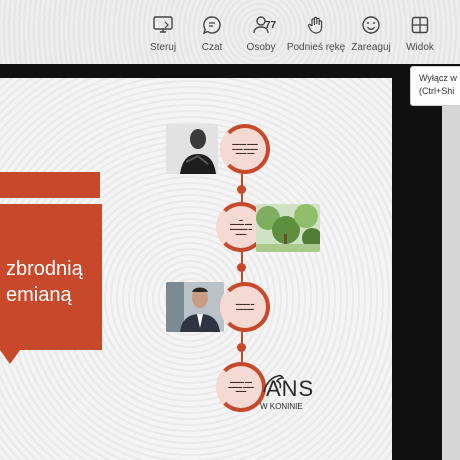 Image resolution: width=460 pixels, height=460 pixels. Describe the element at coordinates (316, 47) in the screenshot. I see `raise-hand-label: Podnieś rękę` at that location.